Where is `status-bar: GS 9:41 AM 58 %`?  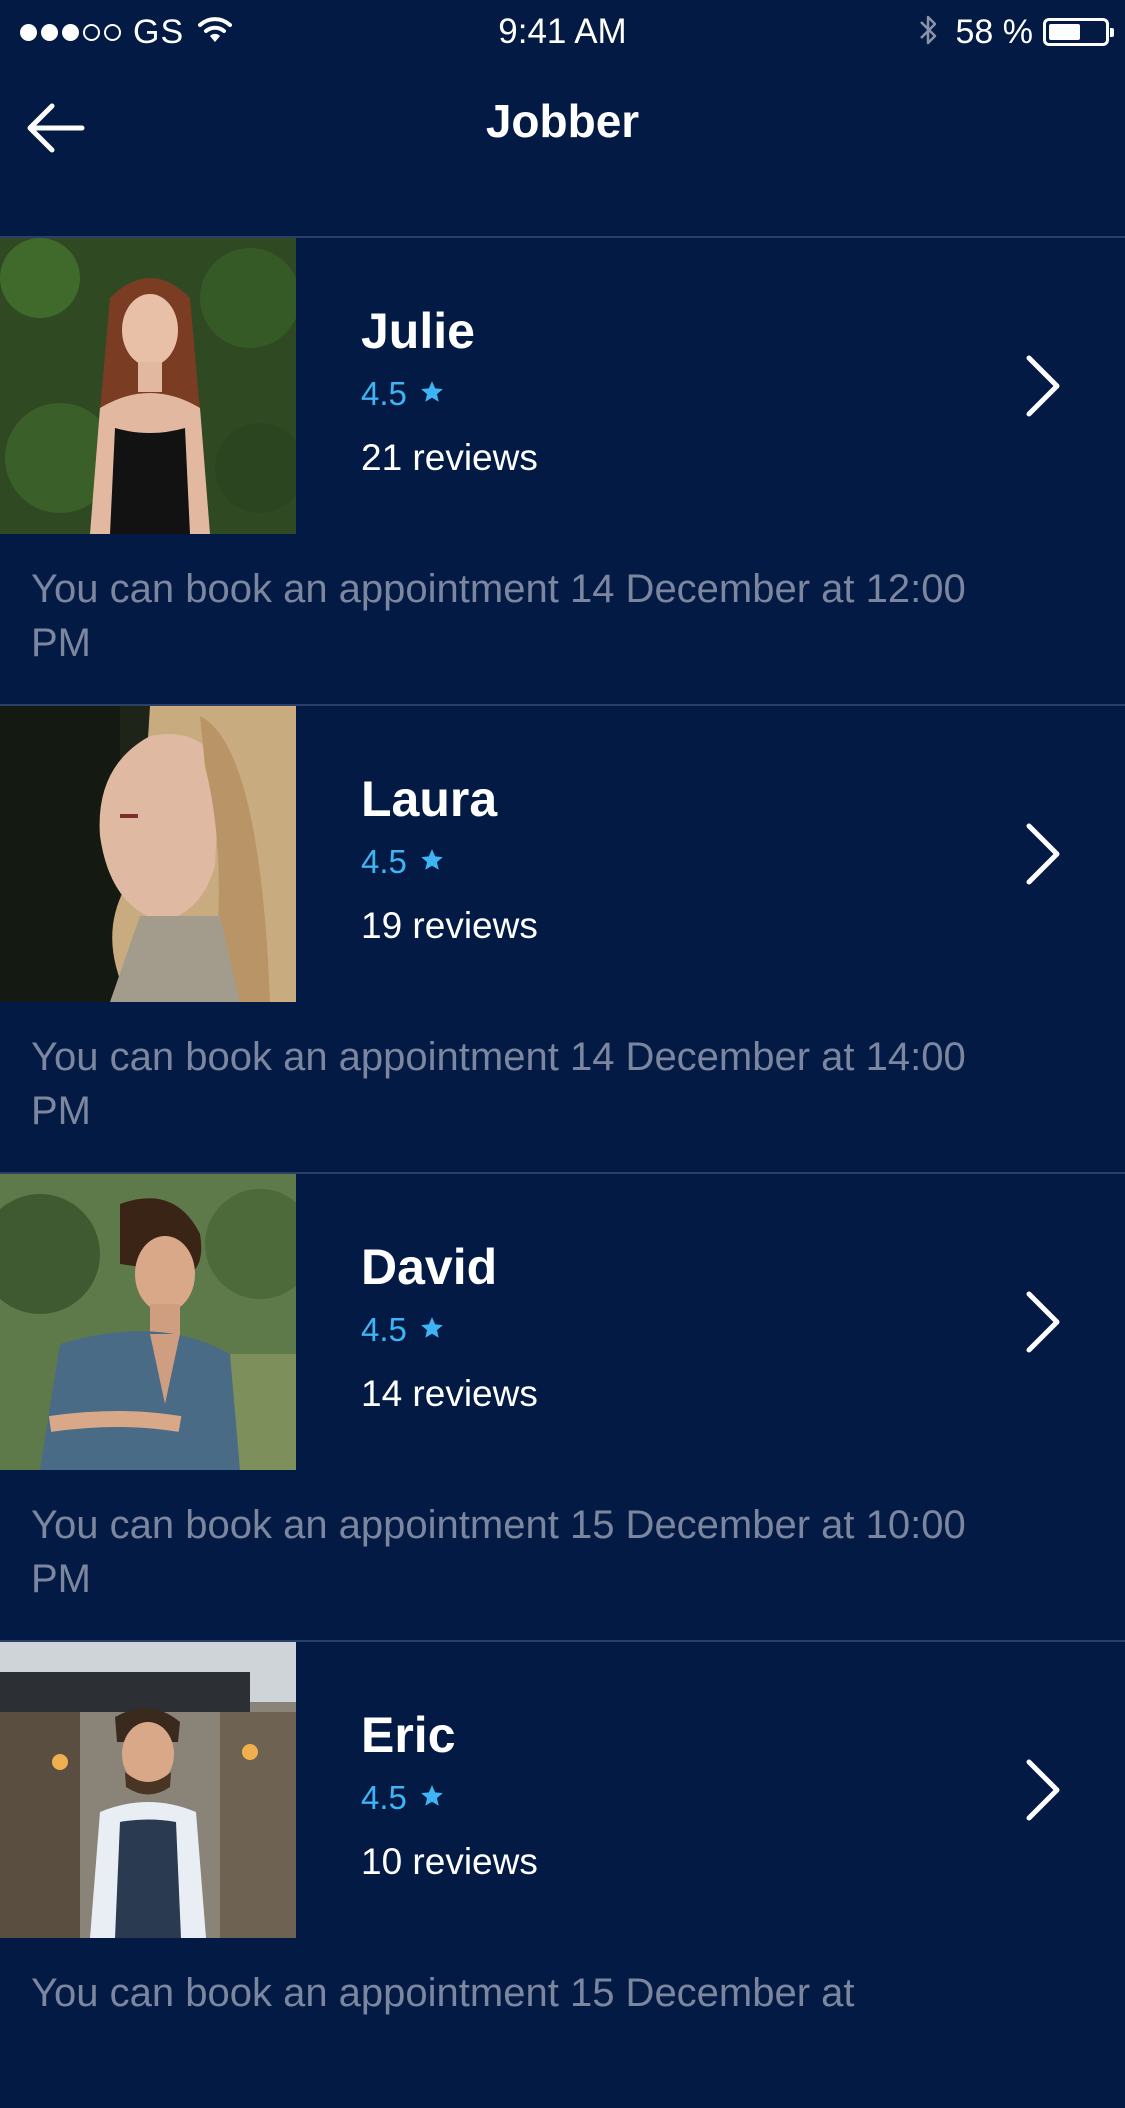
status-bar: GS 9:41 AM 58 % is located at coordinates (562, 32).